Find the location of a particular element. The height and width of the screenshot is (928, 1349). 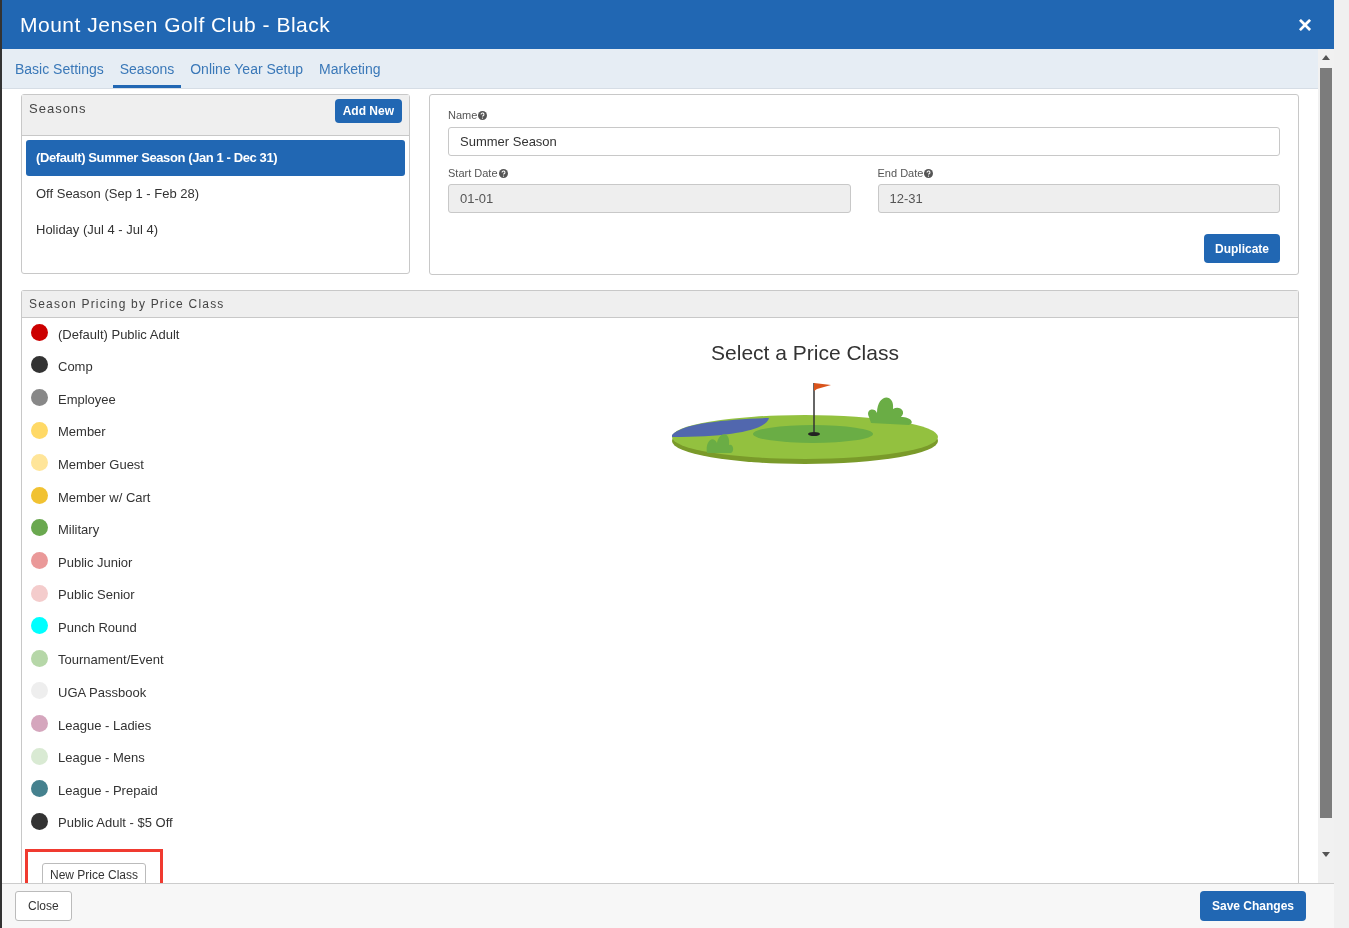

close-button: × is located at coordinates (1305, 24).